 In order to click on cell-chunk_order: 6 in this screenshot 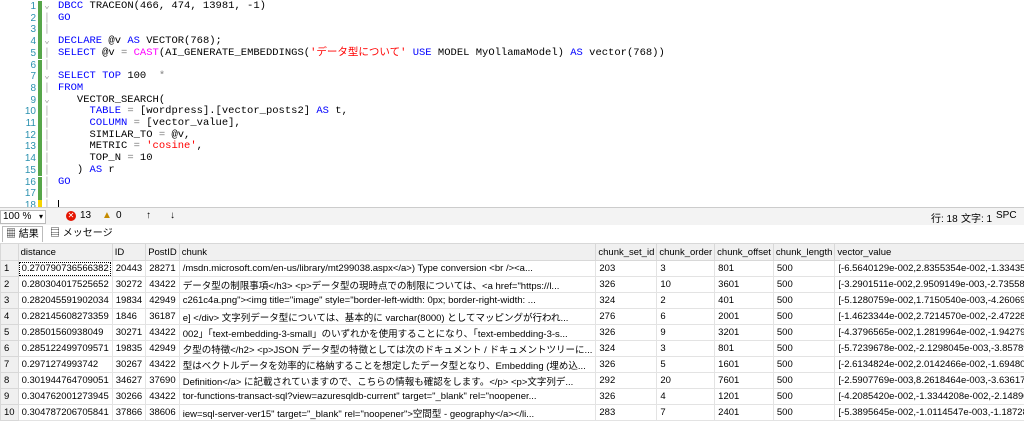, I will do `click(686, 316)`.